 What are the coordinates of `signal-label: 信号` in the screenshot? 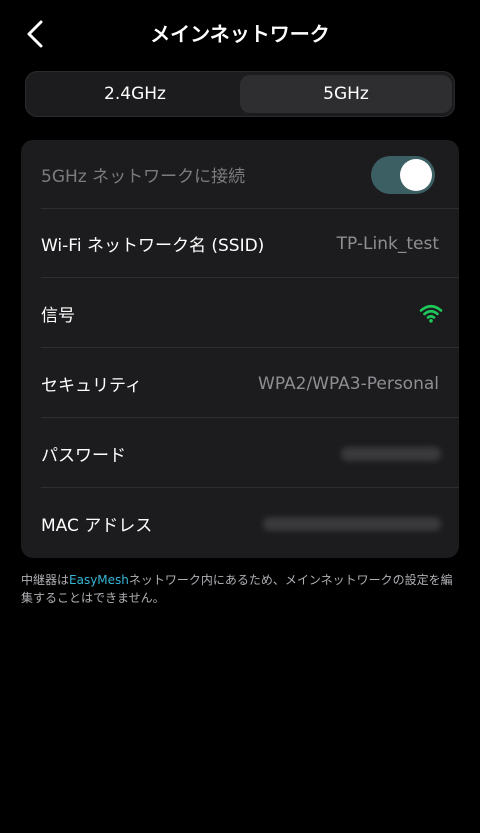 It's located at (58, 316).